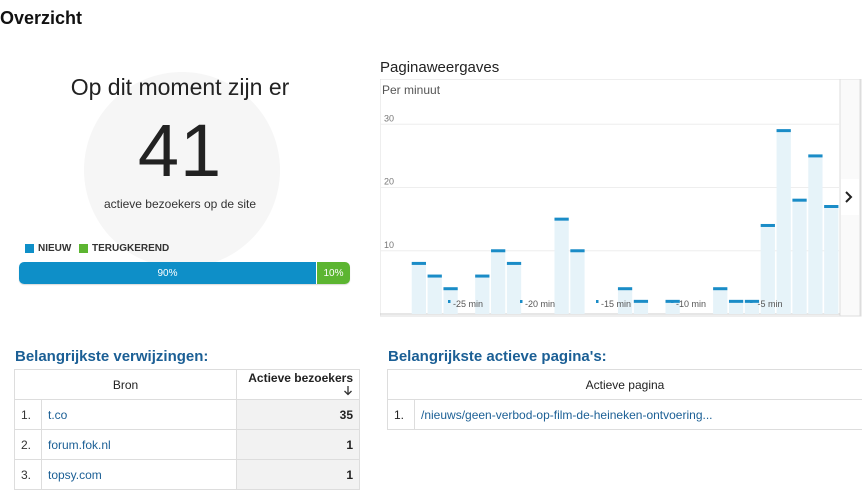  I want to click on chart-subtitle: Per minuut, so click(411, 90).